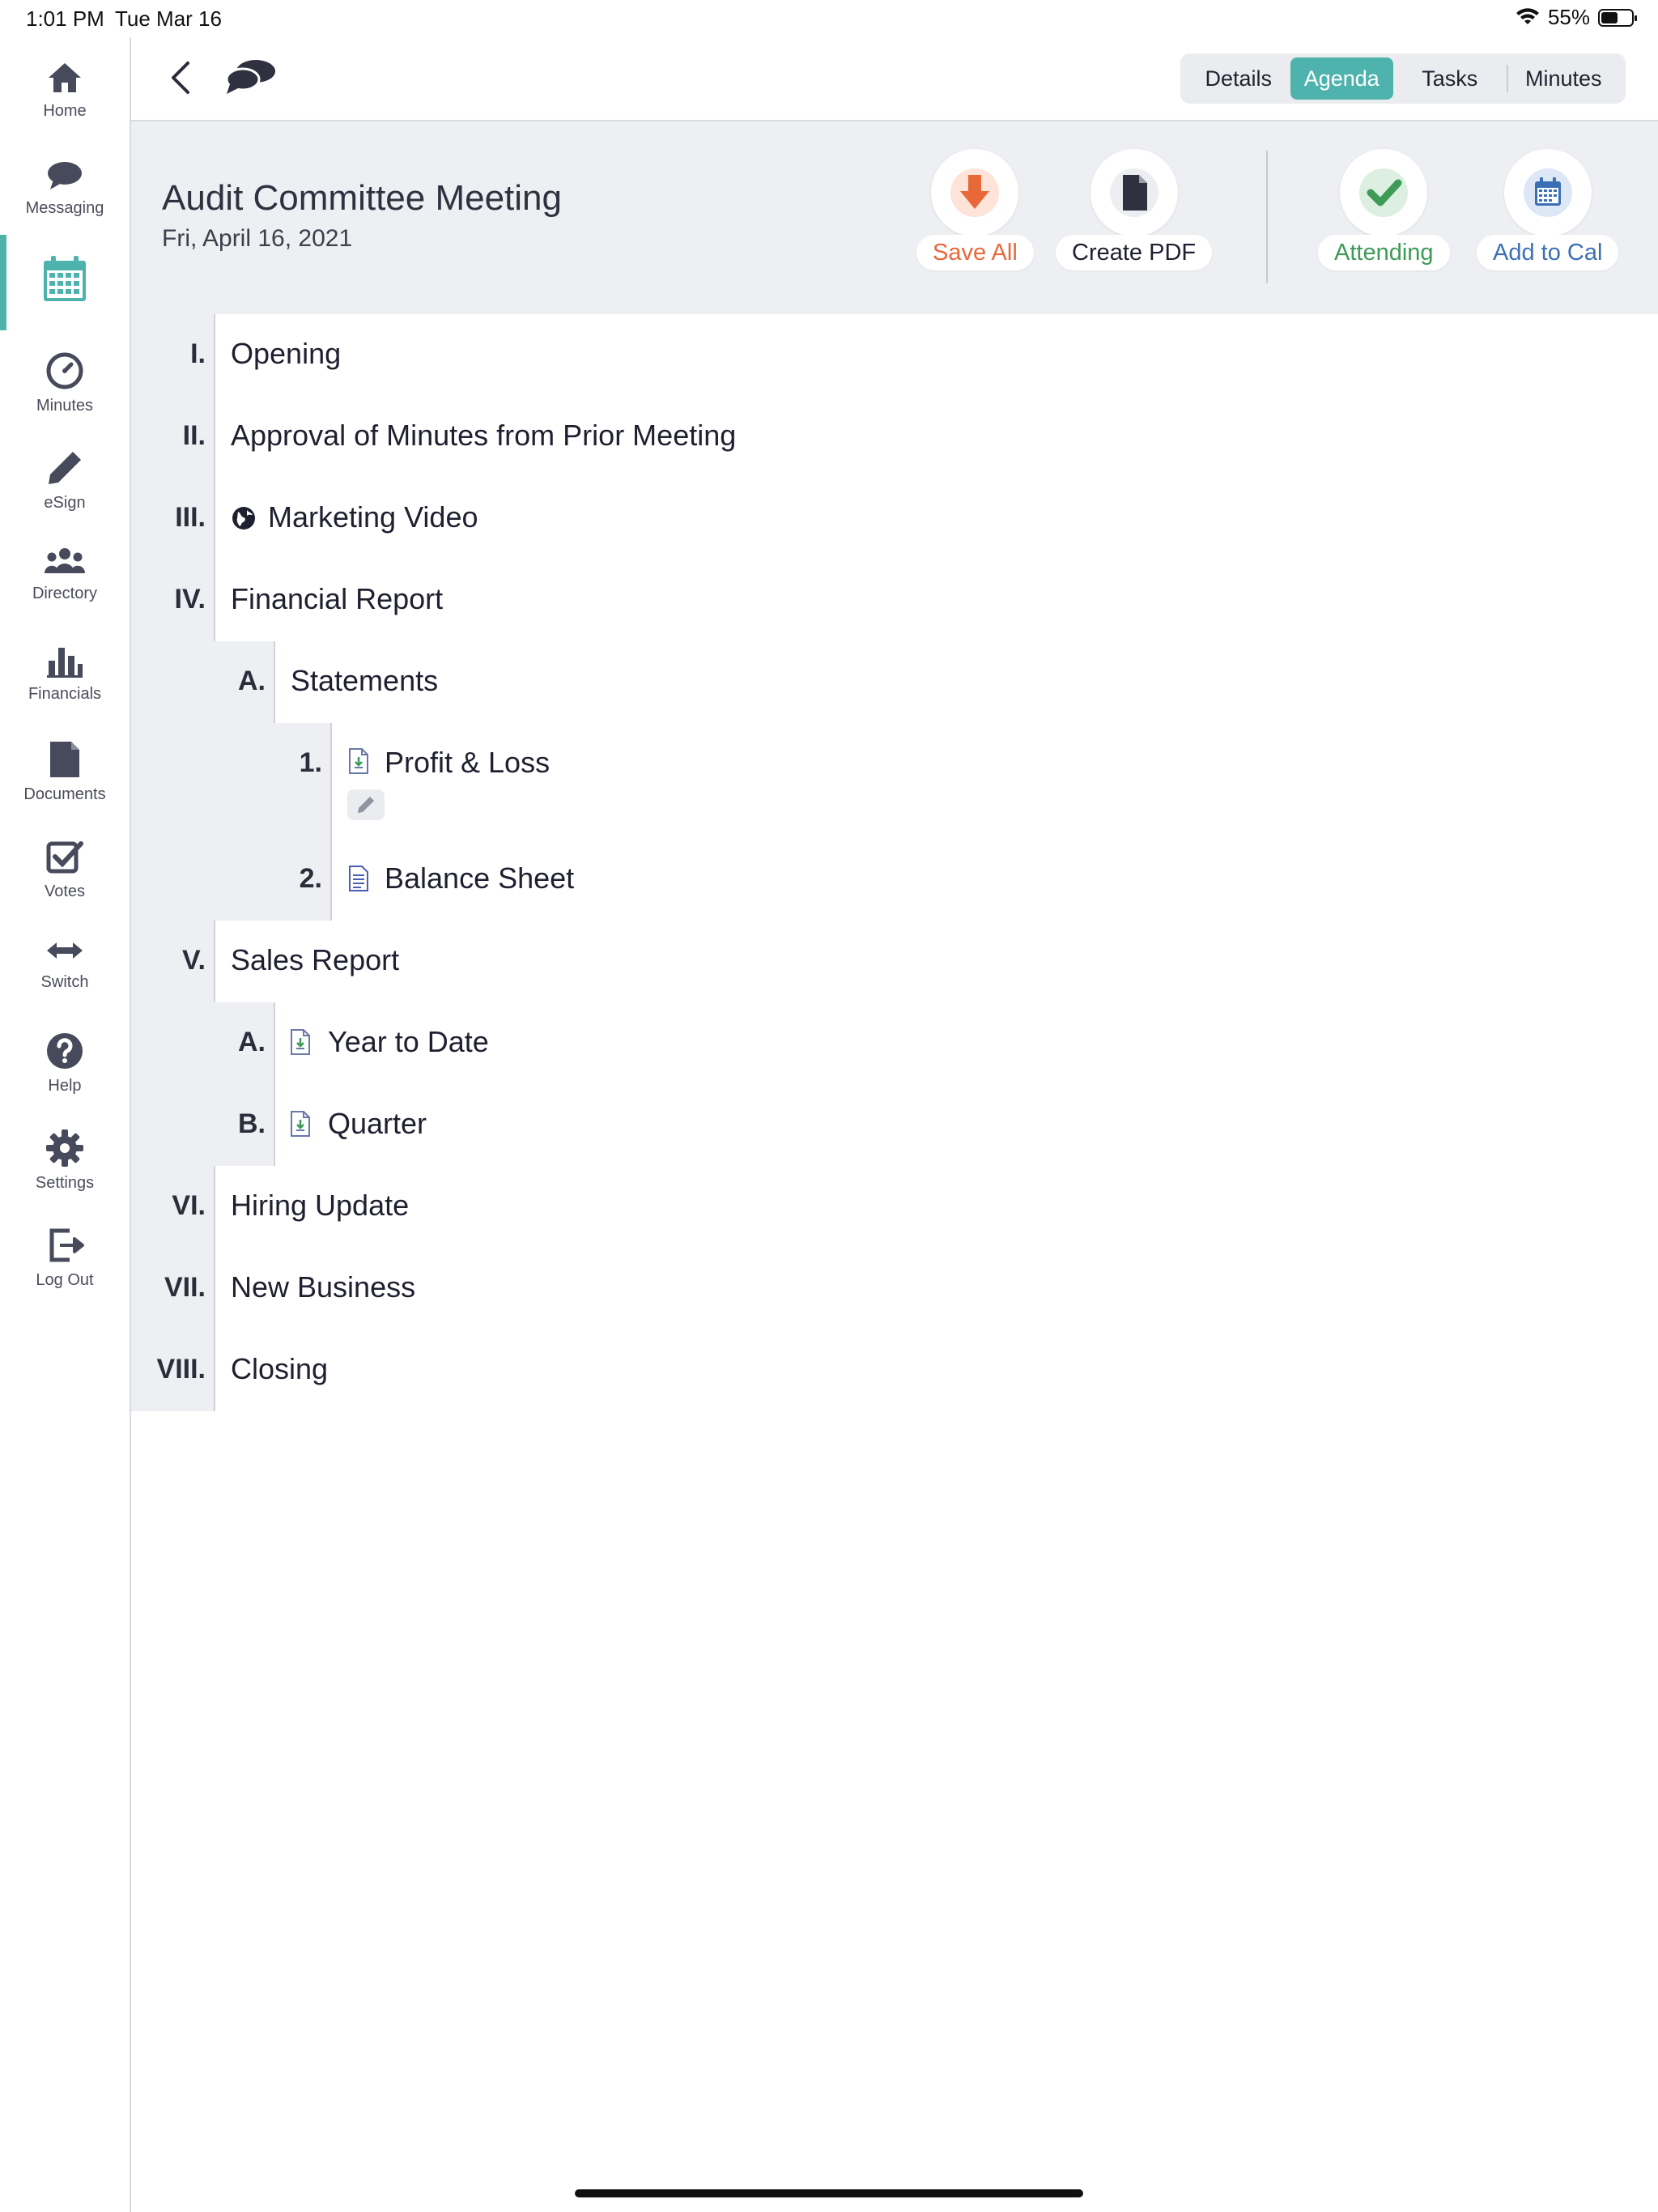  Describe the element at coordinates (64, 794) in the screenshot. I see `sidebar-item-label: Documents` at that location.